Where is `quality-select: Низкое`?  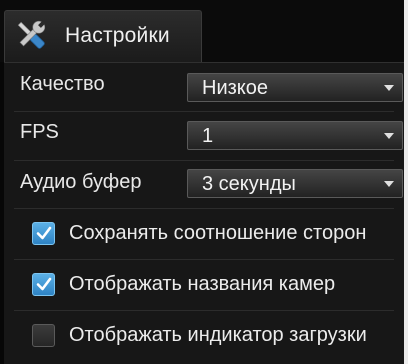 quality-select: Низкое is located at coordinates (295, 87).